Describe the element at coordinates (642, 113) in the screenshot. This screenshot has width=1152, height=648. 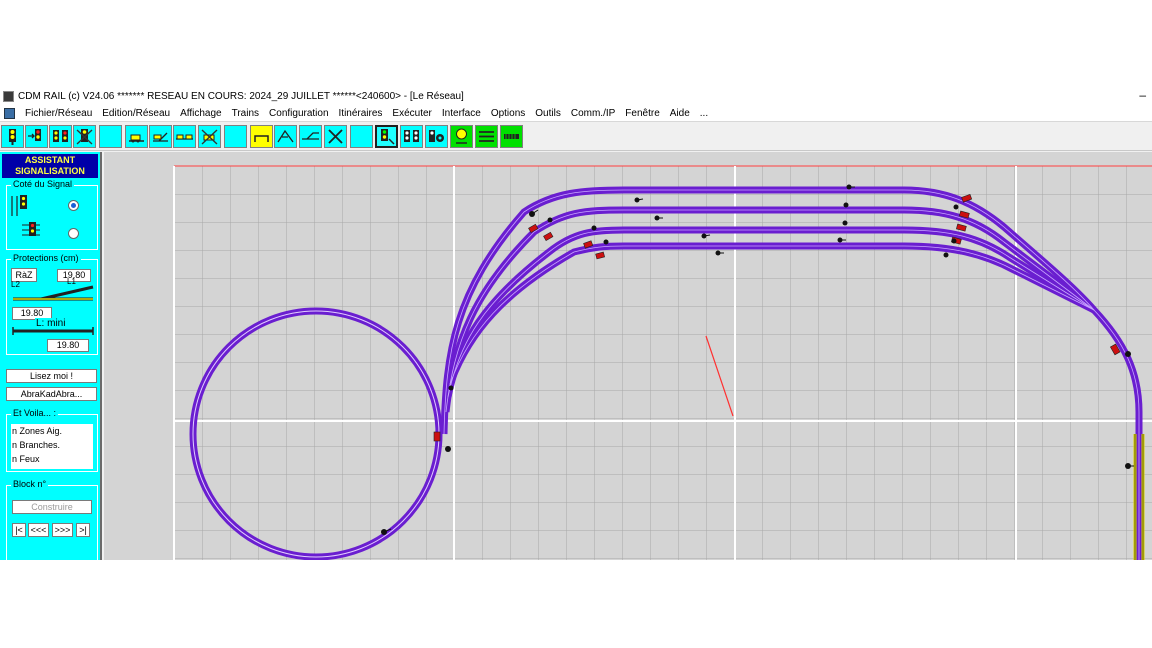
I see `menu-fenetre: Fenêtre` at that location.